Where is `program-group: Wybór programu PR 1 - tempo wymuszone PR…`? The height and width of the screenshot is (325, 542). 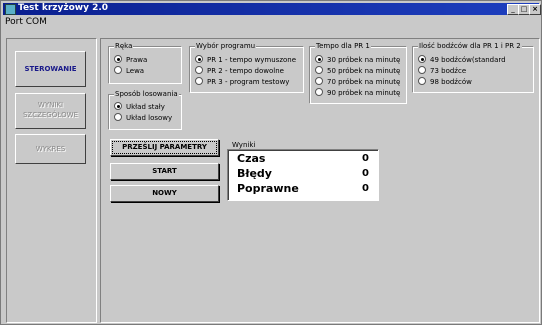
program-group: Wybór programu PR 1 - tempo wymuszone PR… is located at coordinates (246, 67).